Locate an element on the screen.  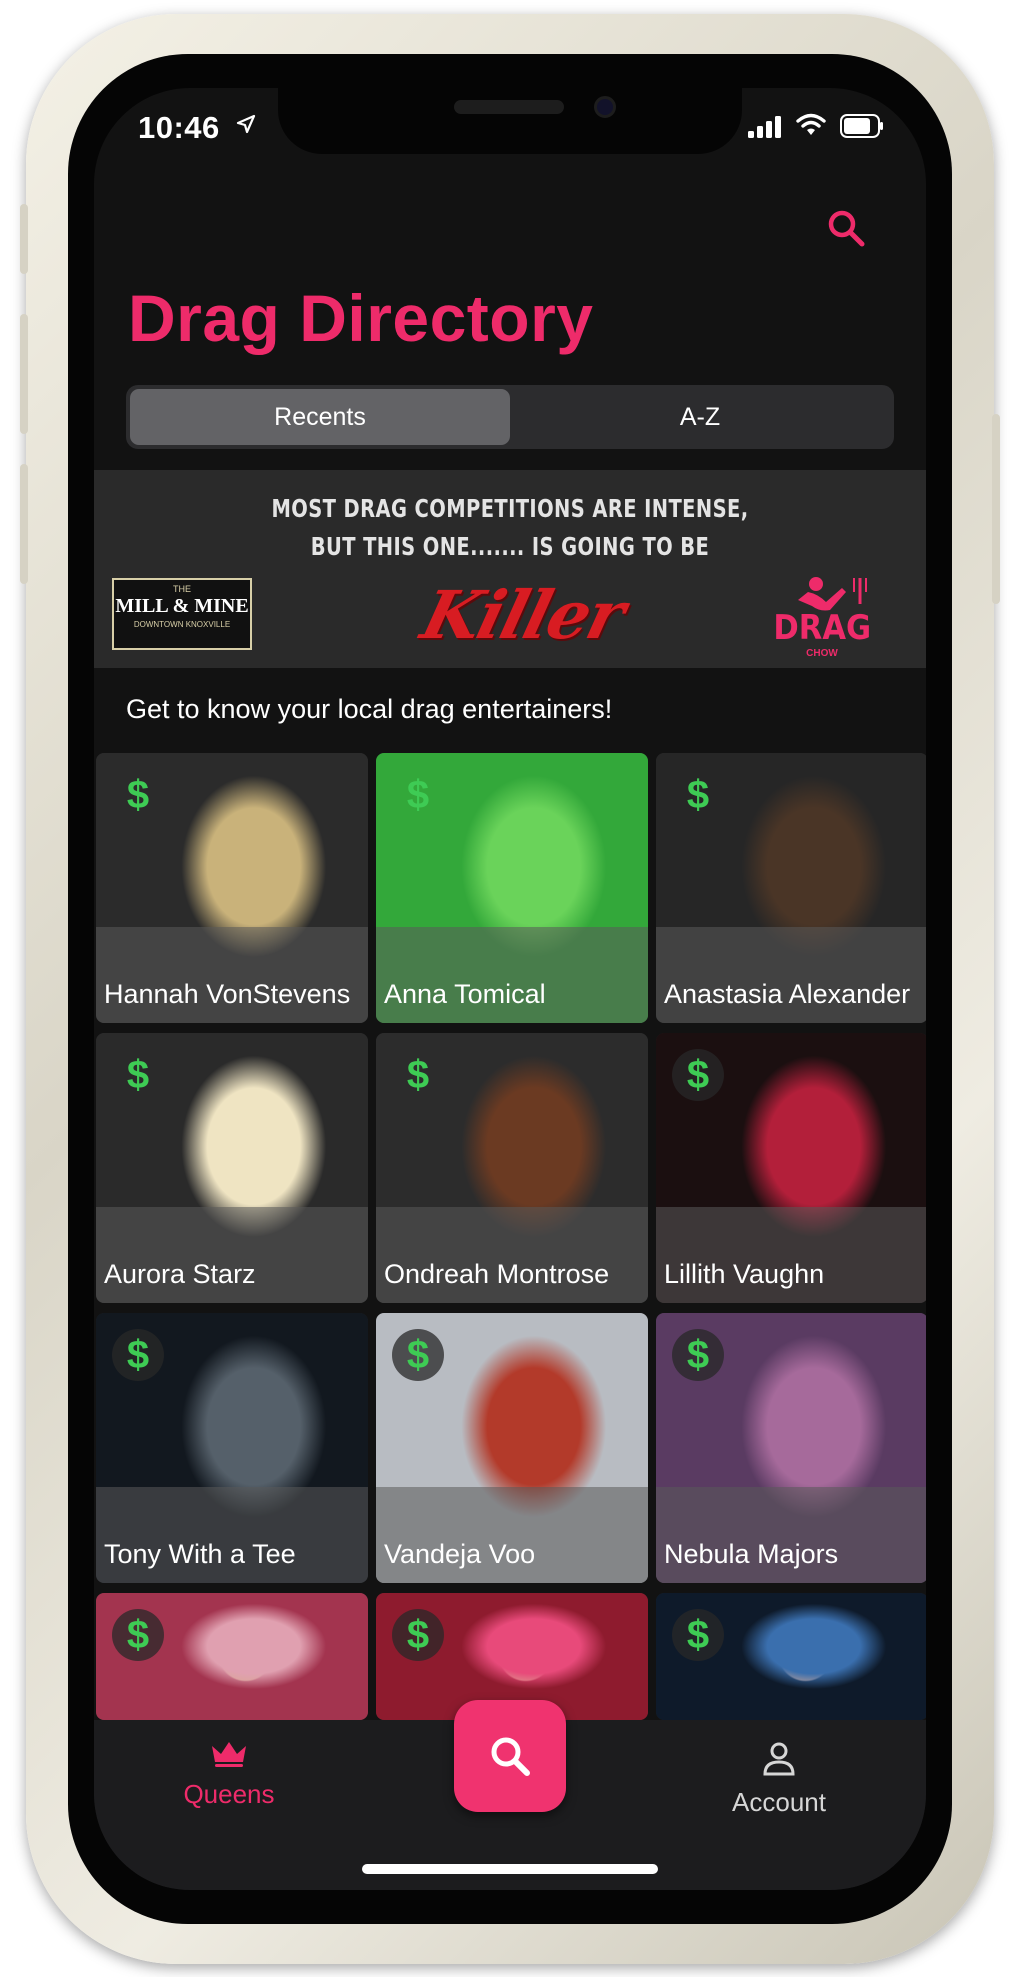
drag-chow-logo-main: DRAG is located at coordinates (822, 628).